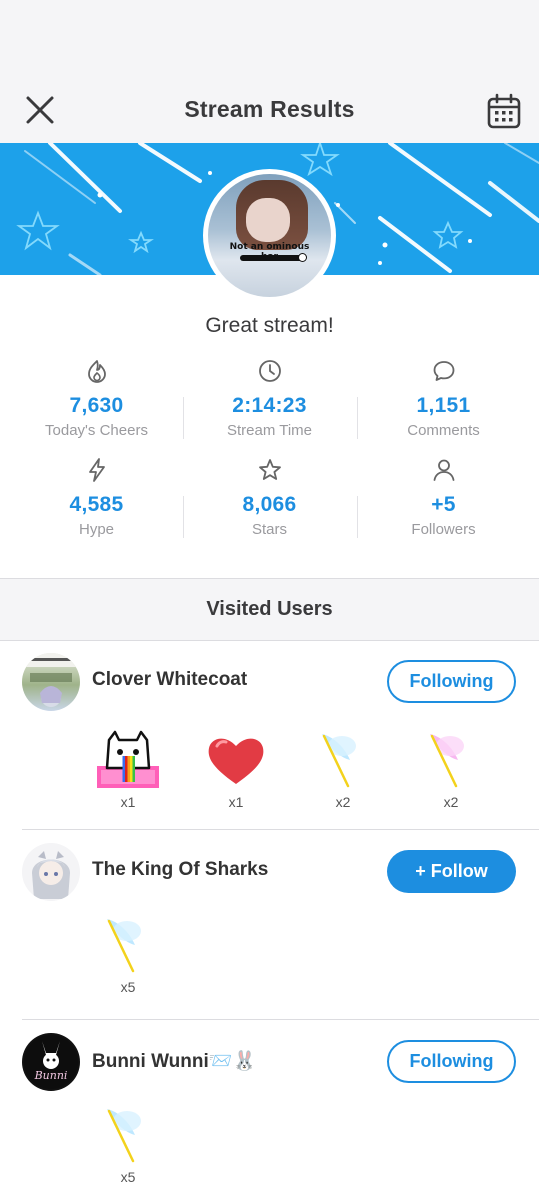 Image resolution: width=539 pixels, height=1200 pixels. Describe the element at coordinates (443, 529) in the screenshot. I see `stat-label: Followers` at that location.